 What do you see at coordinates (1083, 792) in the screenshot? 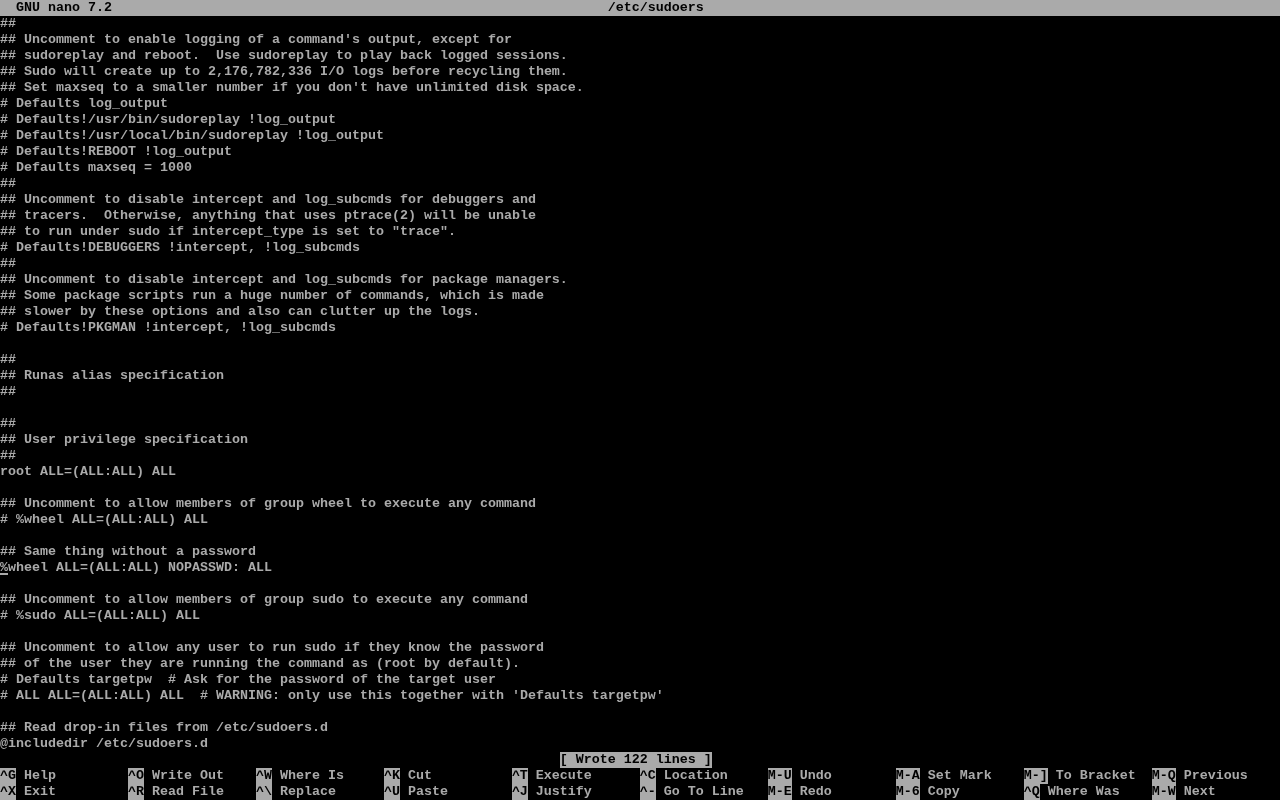
I see `shortcut-label: Where Was` at bounding box center [1083, 792].